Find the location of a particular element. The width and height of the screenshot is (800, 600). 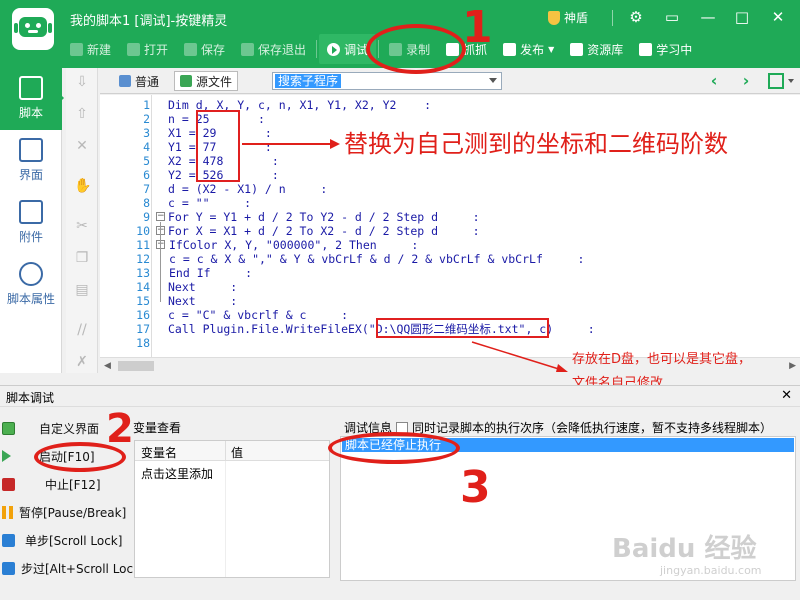

tab-normal: 普通 is located at coordinates (139, 81).